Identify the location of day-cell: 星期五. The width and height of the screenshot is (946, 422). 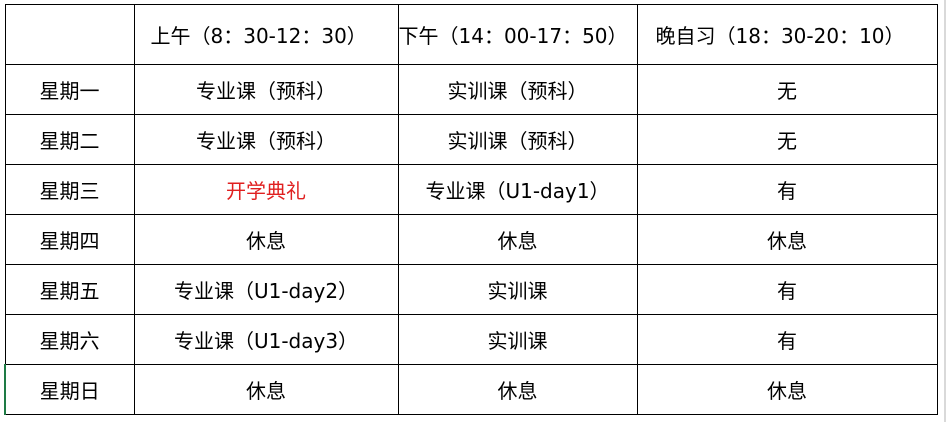
(69, 289).